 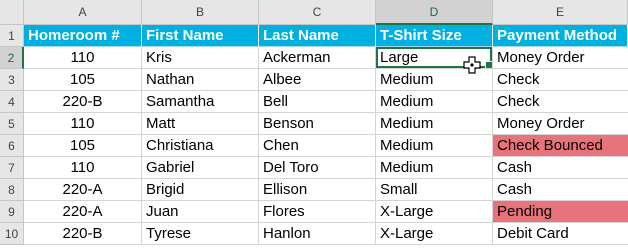 What do you see at coordinates (12, 124) in the screenshot?
I see `row-header: 5` at bounding box center [12, 124].